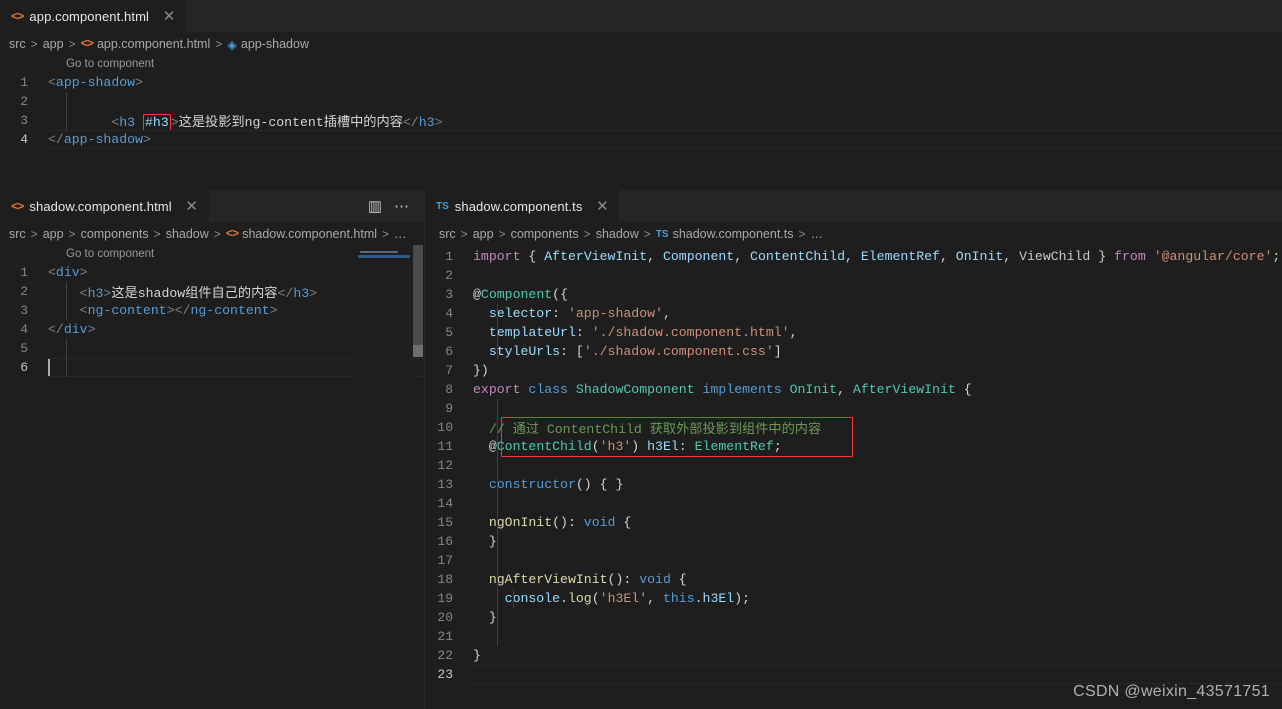  I want to click on code-token: h3, so click(95, 293).